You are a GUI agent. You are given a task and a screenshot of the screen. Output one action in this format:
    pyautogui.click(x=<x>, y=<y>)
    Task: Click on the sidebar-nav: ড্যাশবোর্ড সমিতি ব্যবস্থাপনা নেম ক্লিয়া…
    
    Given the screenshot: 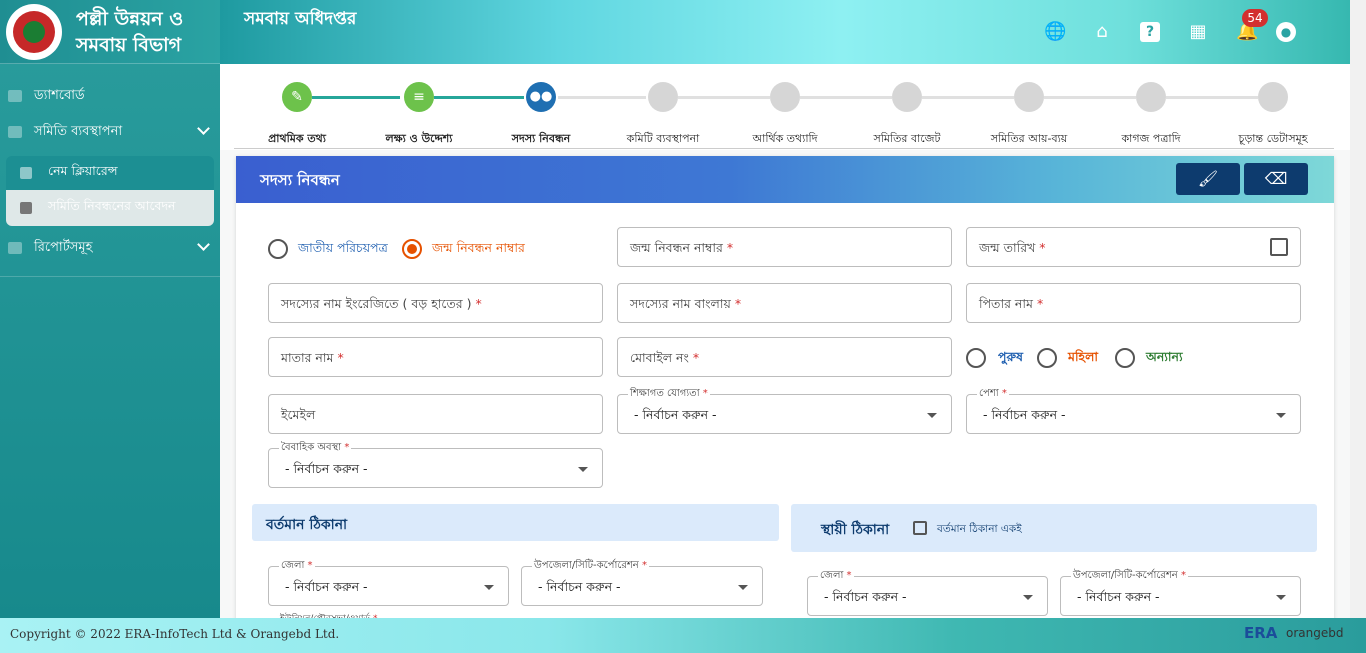 What is the action you would take?
    pyautogui.click(x=110, y=170)
    